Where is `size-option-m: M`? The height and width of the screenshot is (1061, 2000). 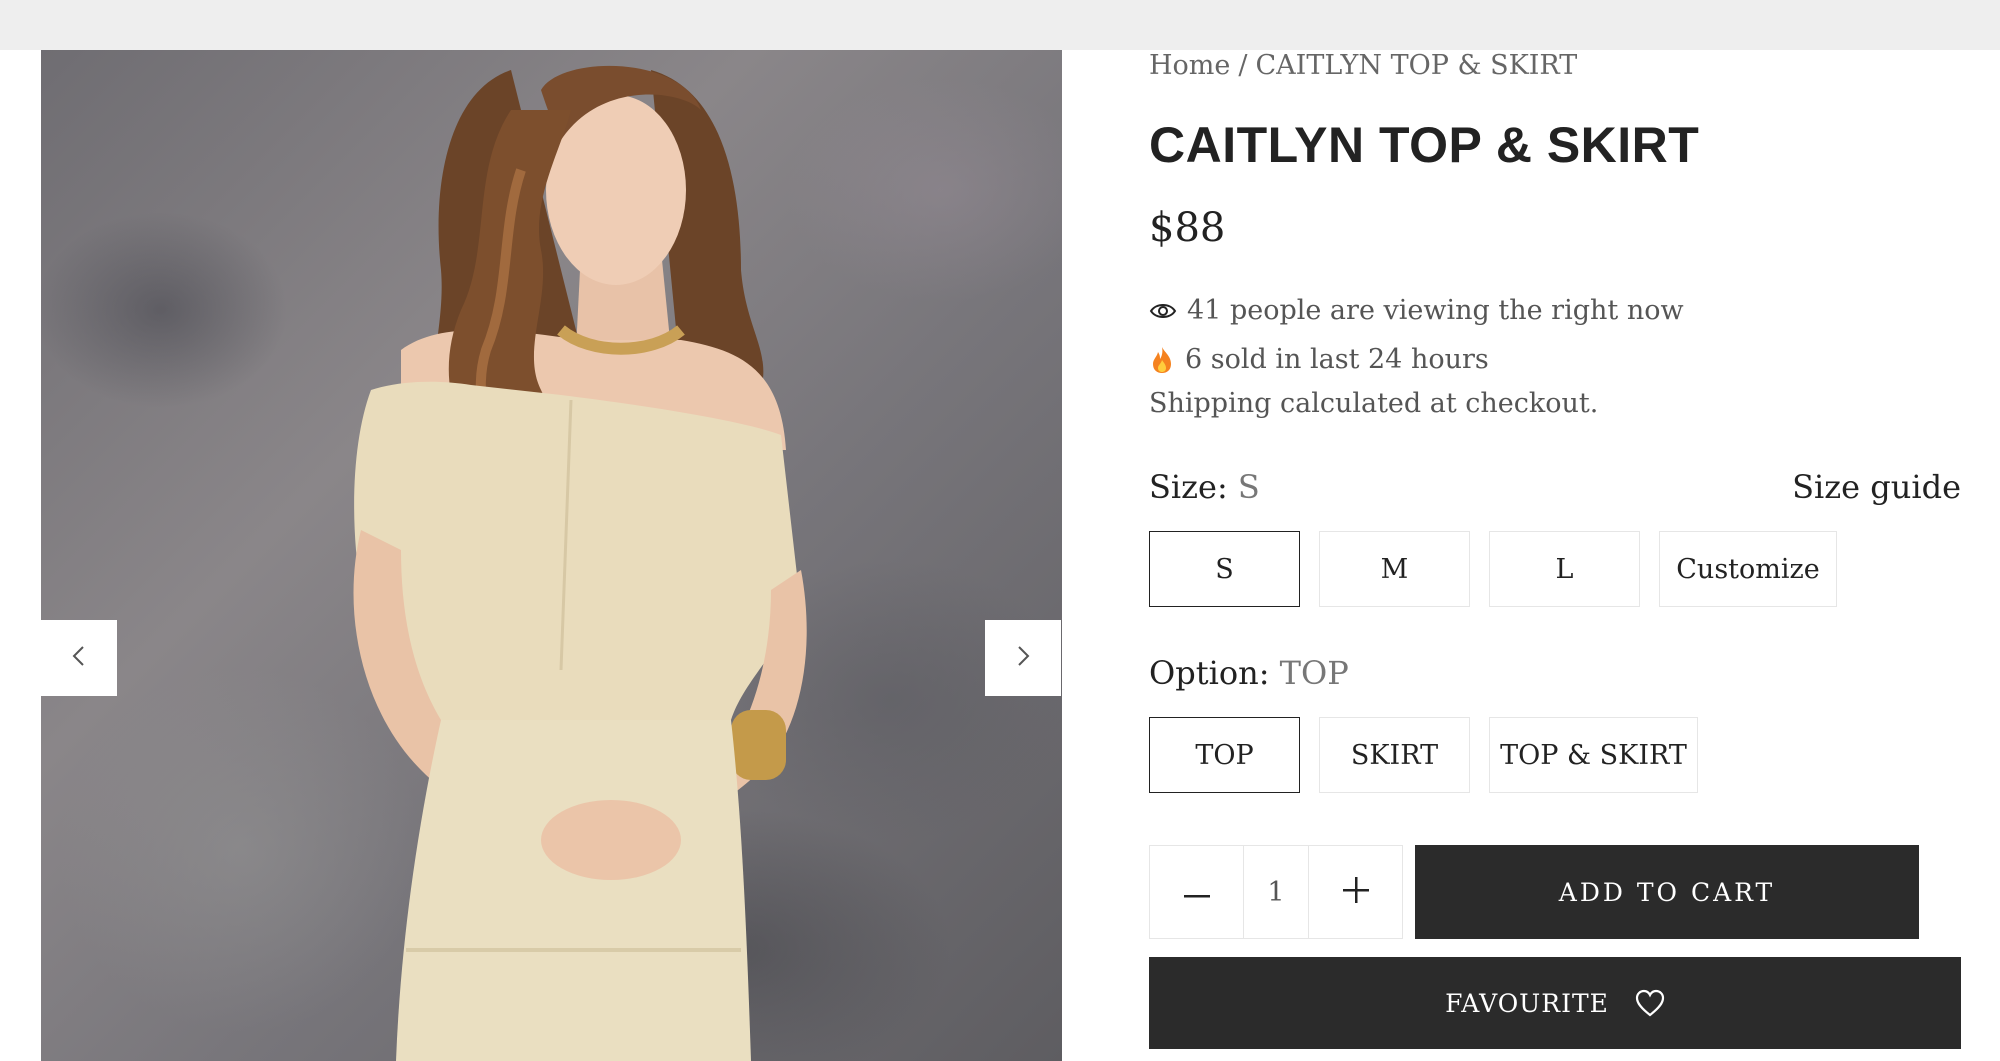
size-option-m: M is located at coordinates (1394, 569).